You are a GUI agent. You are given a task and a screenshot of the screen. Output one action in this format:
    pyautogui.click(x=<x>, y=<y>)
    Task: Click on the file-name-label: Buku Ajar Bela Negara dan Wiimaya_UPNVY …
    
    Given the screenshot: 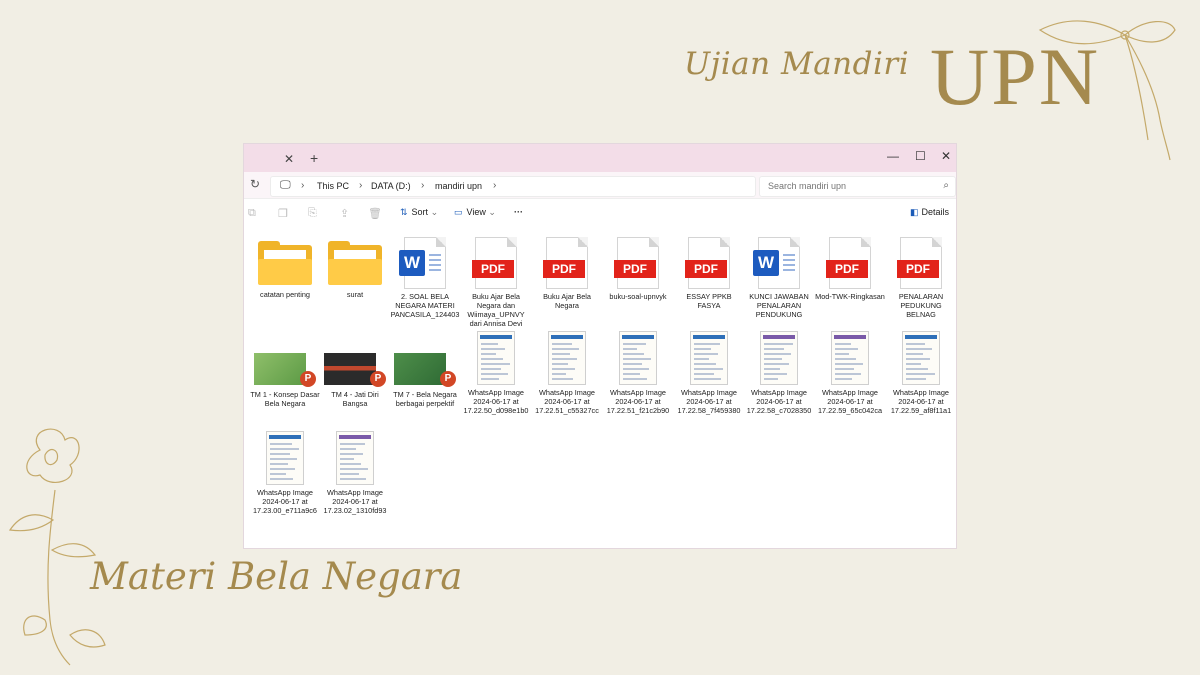 What is the action you would take?
    pyautogui.click(x=496, y=310)
    